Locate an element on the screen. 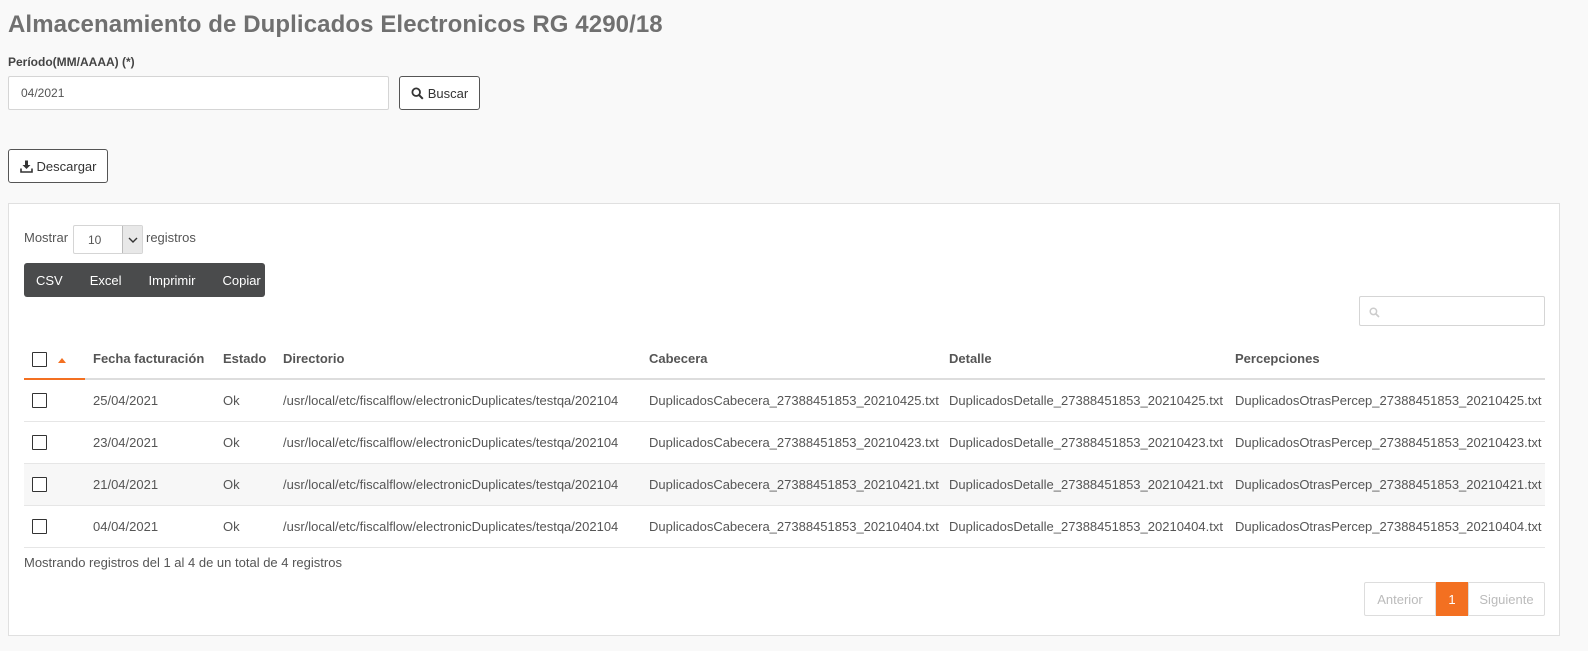 The width and height of the screenshot is (1588, 651). copy-button: Copiar is located at coordinates (241, 280).